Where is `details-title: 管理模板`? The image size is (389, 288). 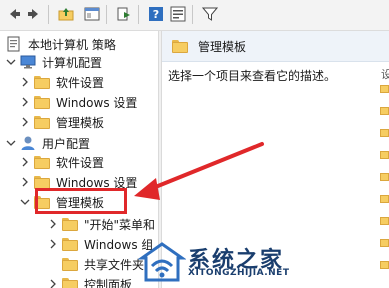
details-title: 管理模板 is located at coordinates (222, 46).